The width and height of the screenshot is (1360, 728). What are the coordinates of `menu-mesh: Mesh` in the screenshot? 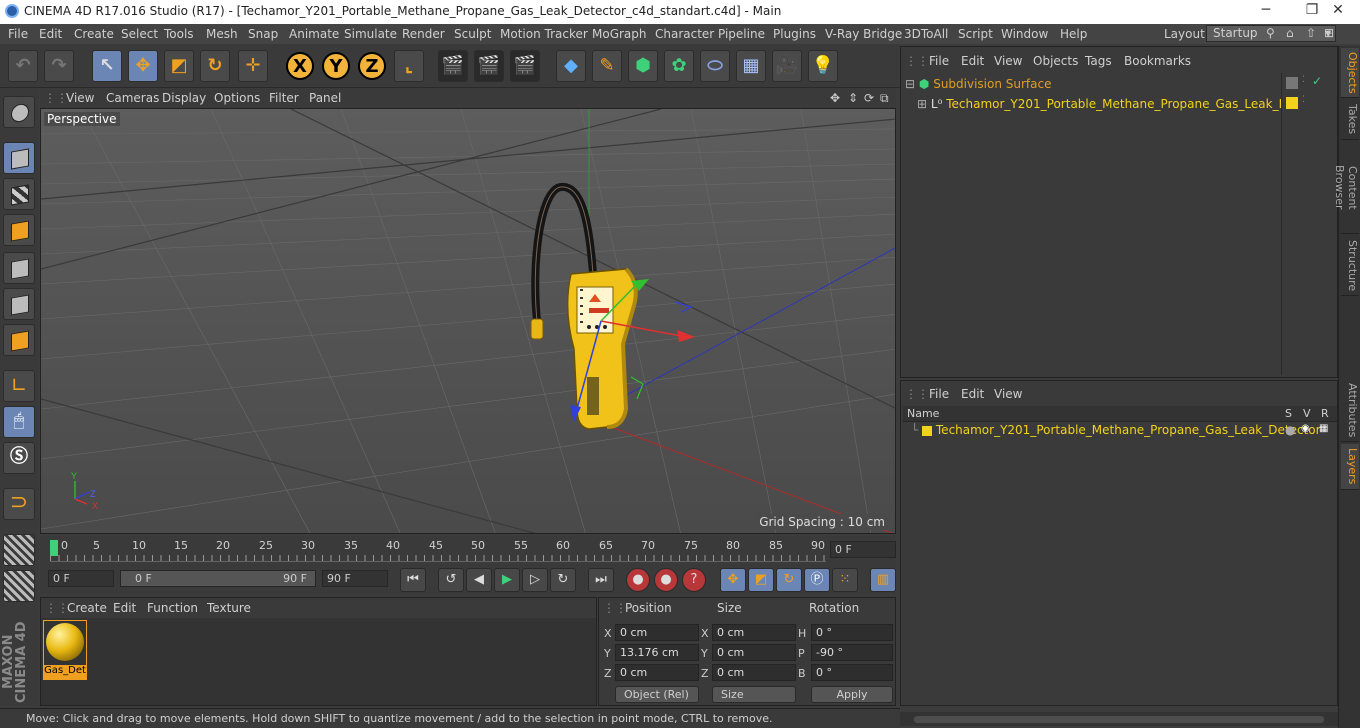 It's located at (222, 34).